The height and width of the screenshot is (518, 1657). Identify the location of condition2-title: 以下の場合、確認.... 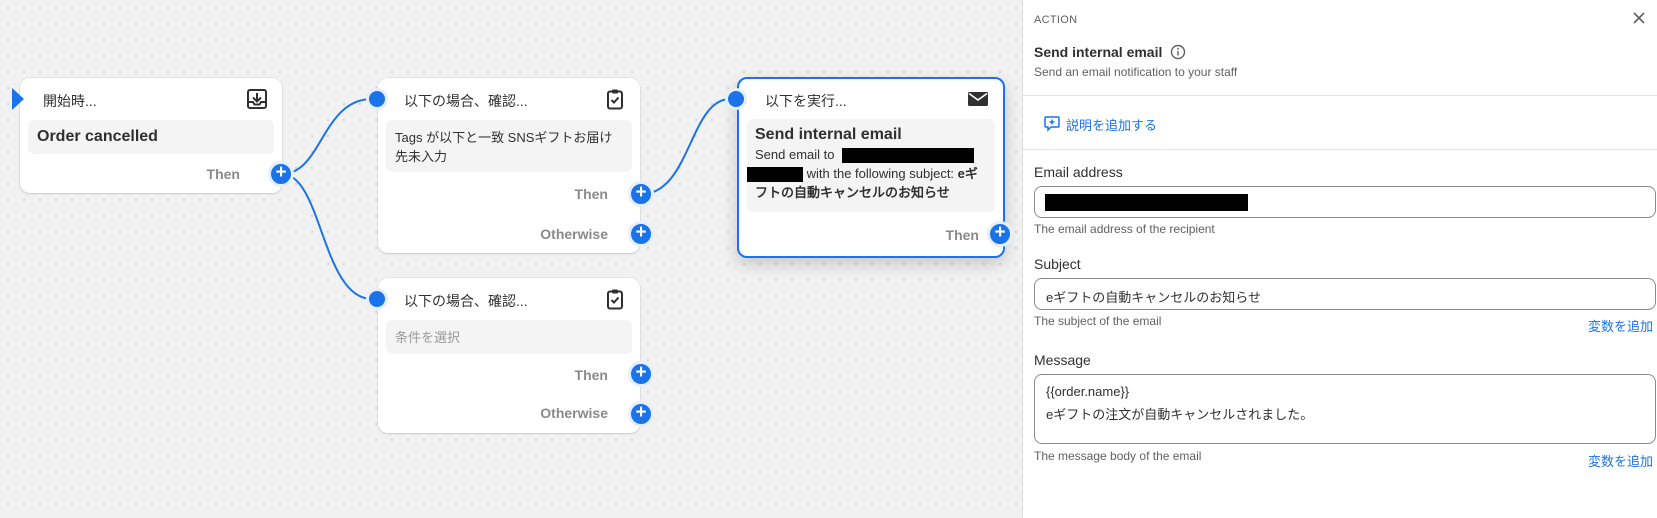
(466, 301).